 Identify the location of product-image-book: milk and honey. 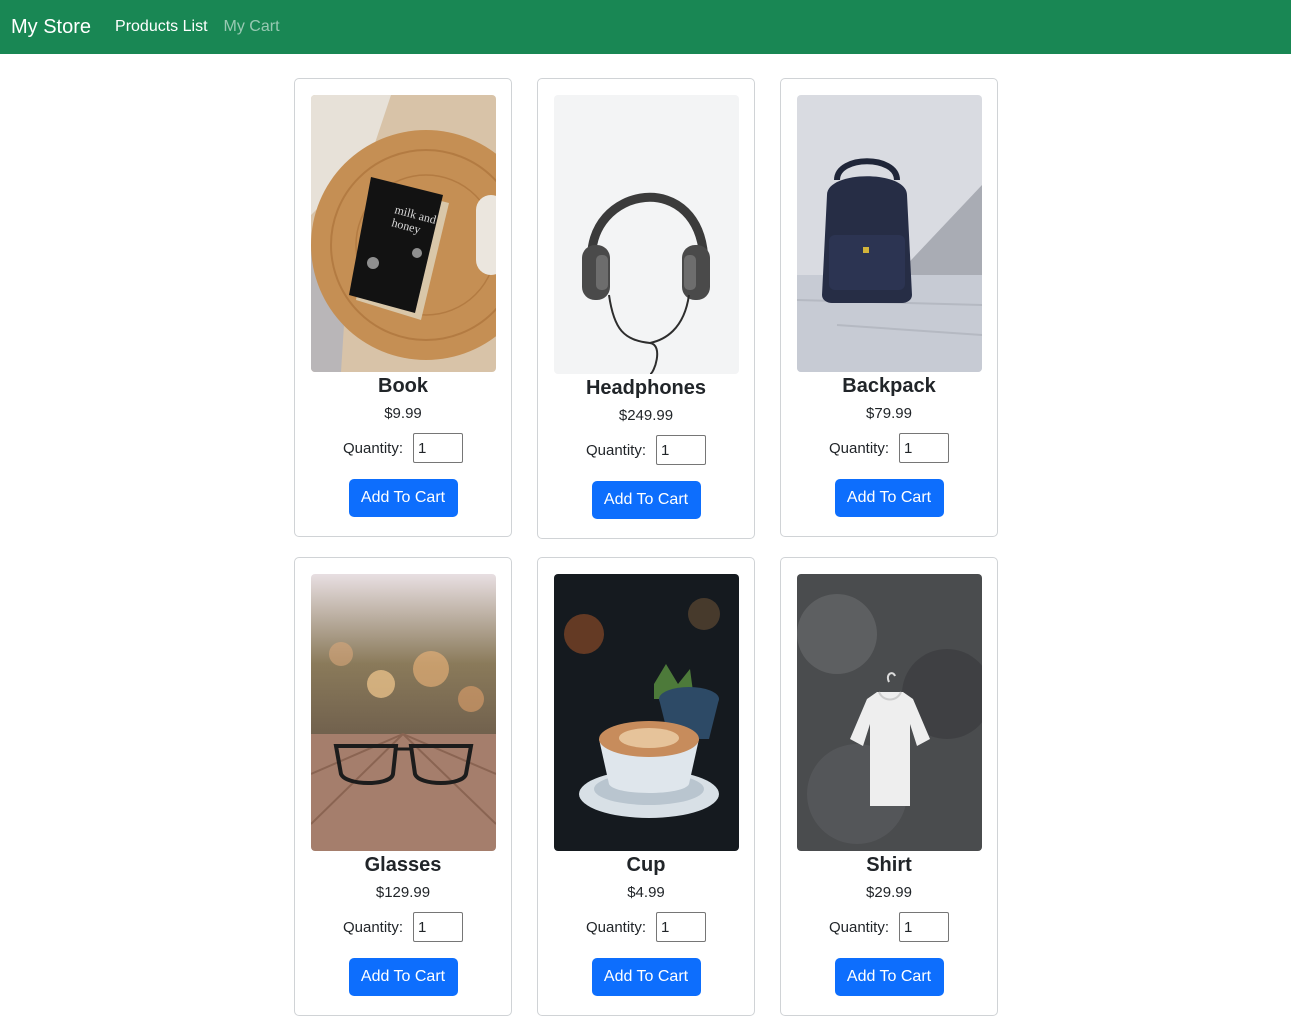
(403, 233).